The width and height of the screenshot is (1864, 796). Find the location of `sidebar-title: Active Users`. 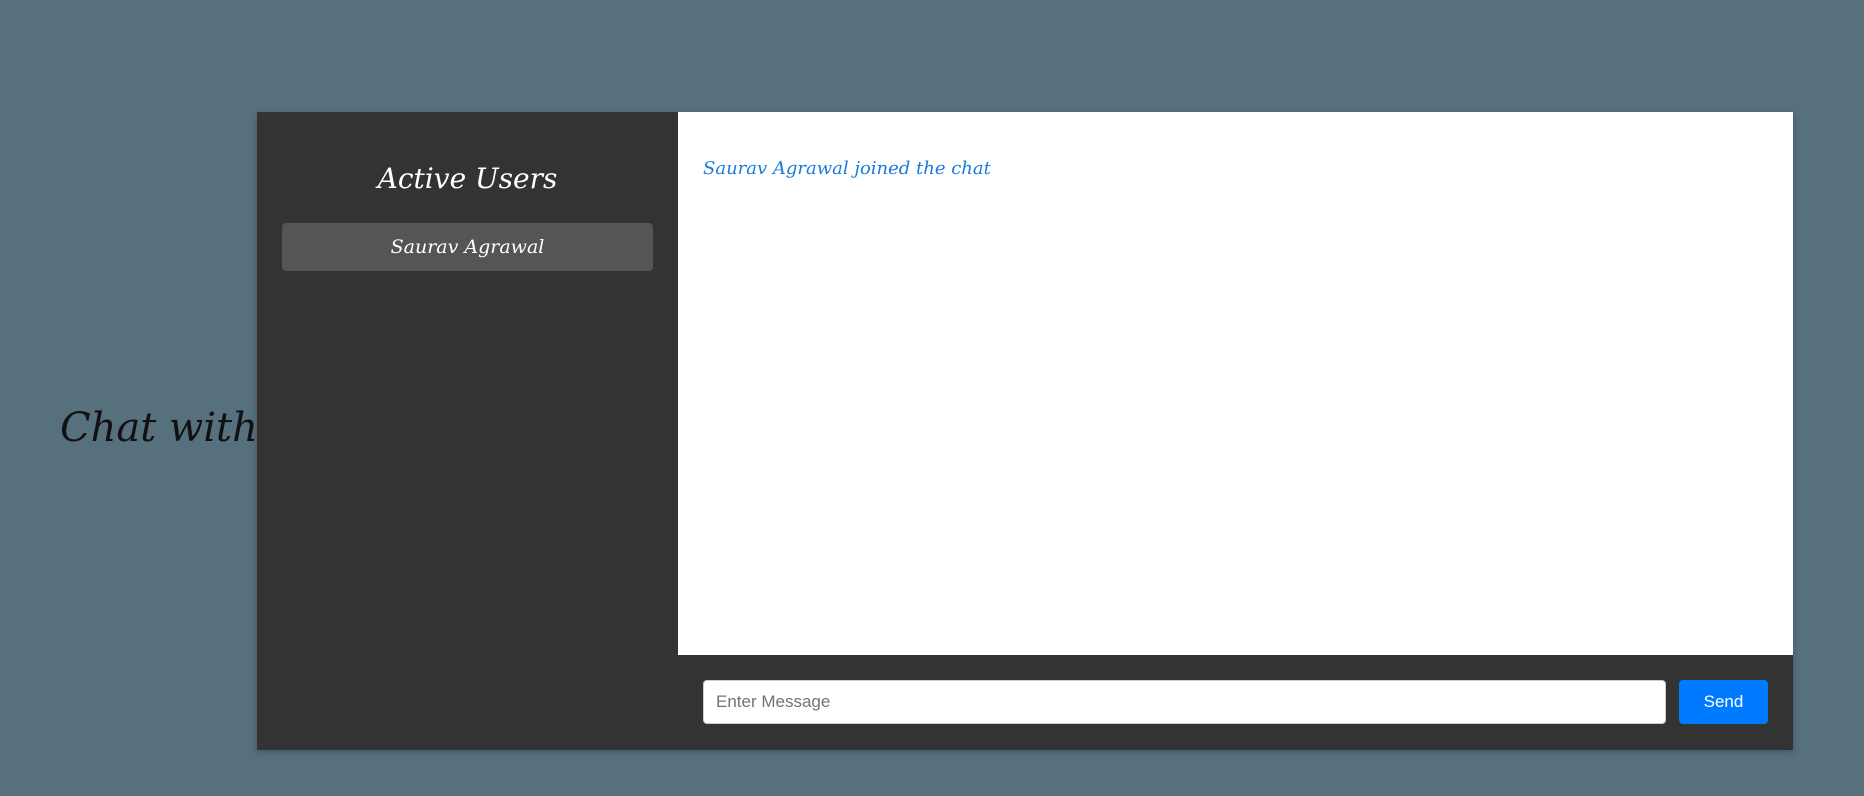

sidebar-title: Active Users is located at coordinates (467, 178).